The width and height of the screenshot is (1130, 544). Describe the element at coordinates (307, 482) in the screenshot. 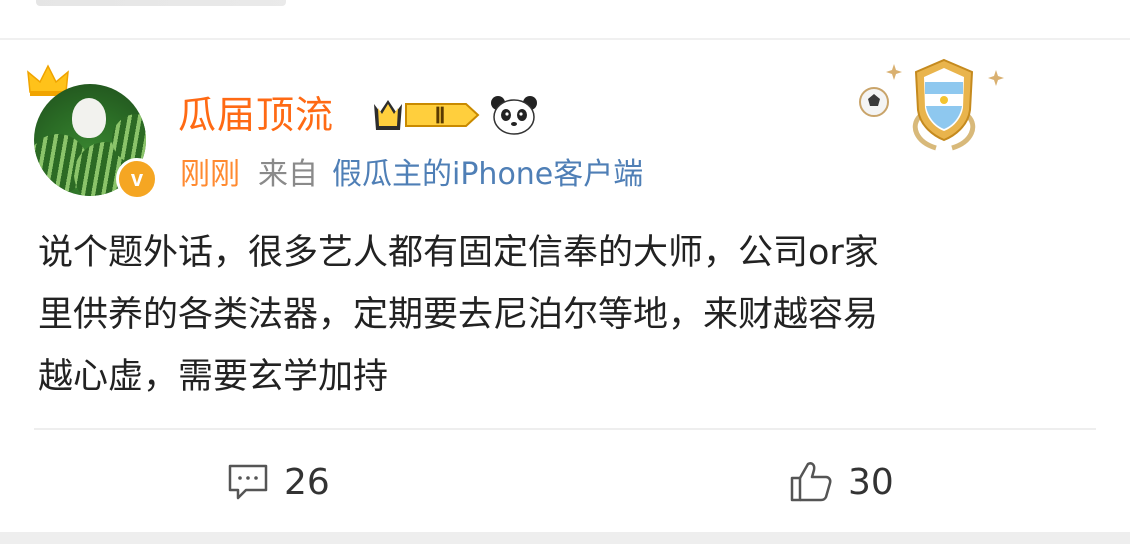

I see `comment-count: 26` at that location.